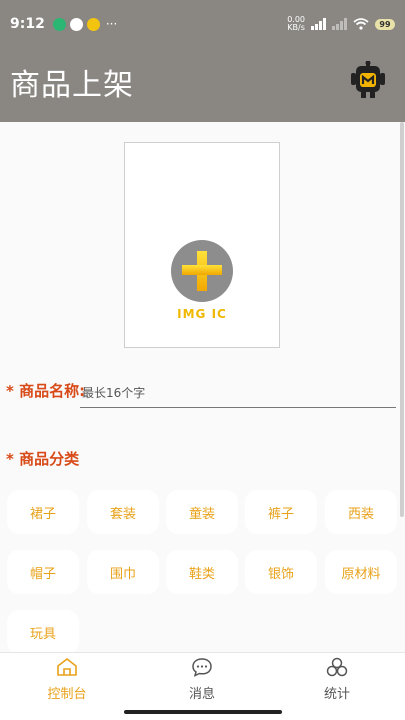 The image size is (405, 720). I want to click on scrollbar, so click(402, 319).